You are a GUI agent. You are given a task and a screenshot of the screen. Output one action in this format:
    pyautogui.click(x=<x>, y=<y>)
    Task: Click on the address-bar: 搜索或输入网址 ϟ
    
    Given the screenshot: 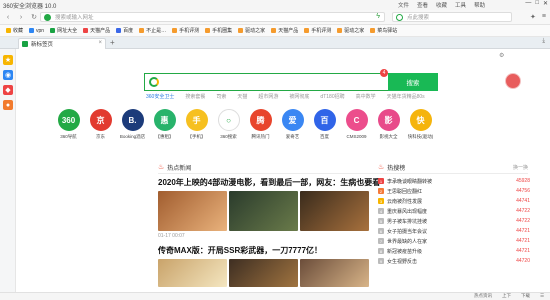 What is the action you would take?
    pyautogui.click(x=212, y=17)
    